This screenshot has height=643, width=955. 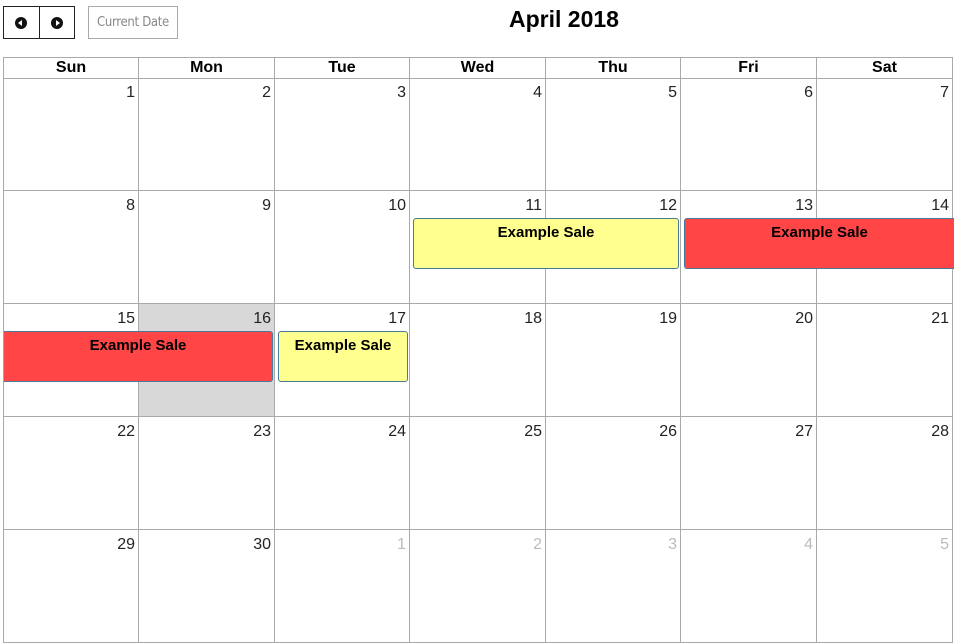 I want to click on day-number: 25, so click(x=533, y=431).